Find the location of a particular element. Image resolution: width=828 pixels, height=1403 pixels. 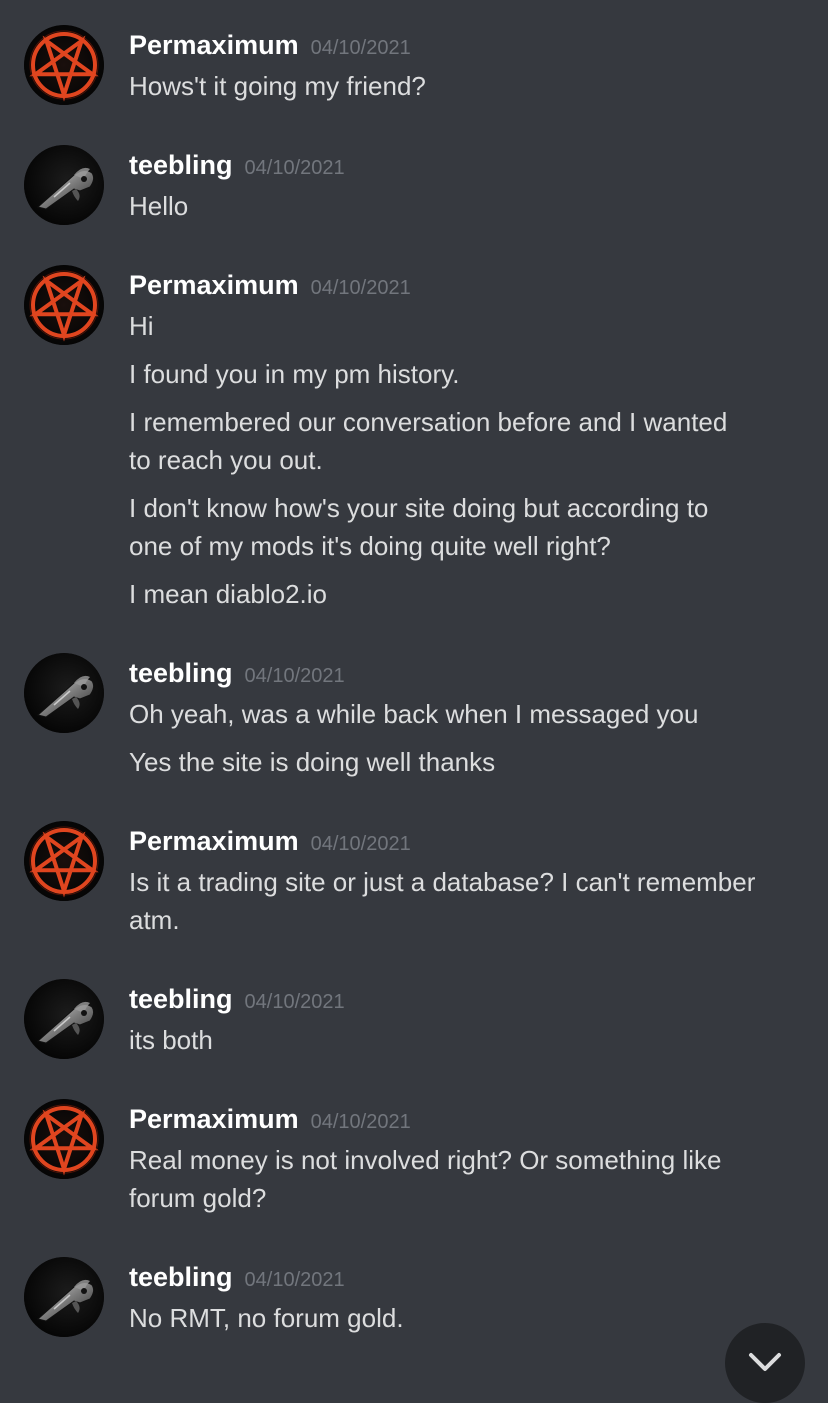

message-text: Hows't it going my friend? is located at coordinates (277, 86).